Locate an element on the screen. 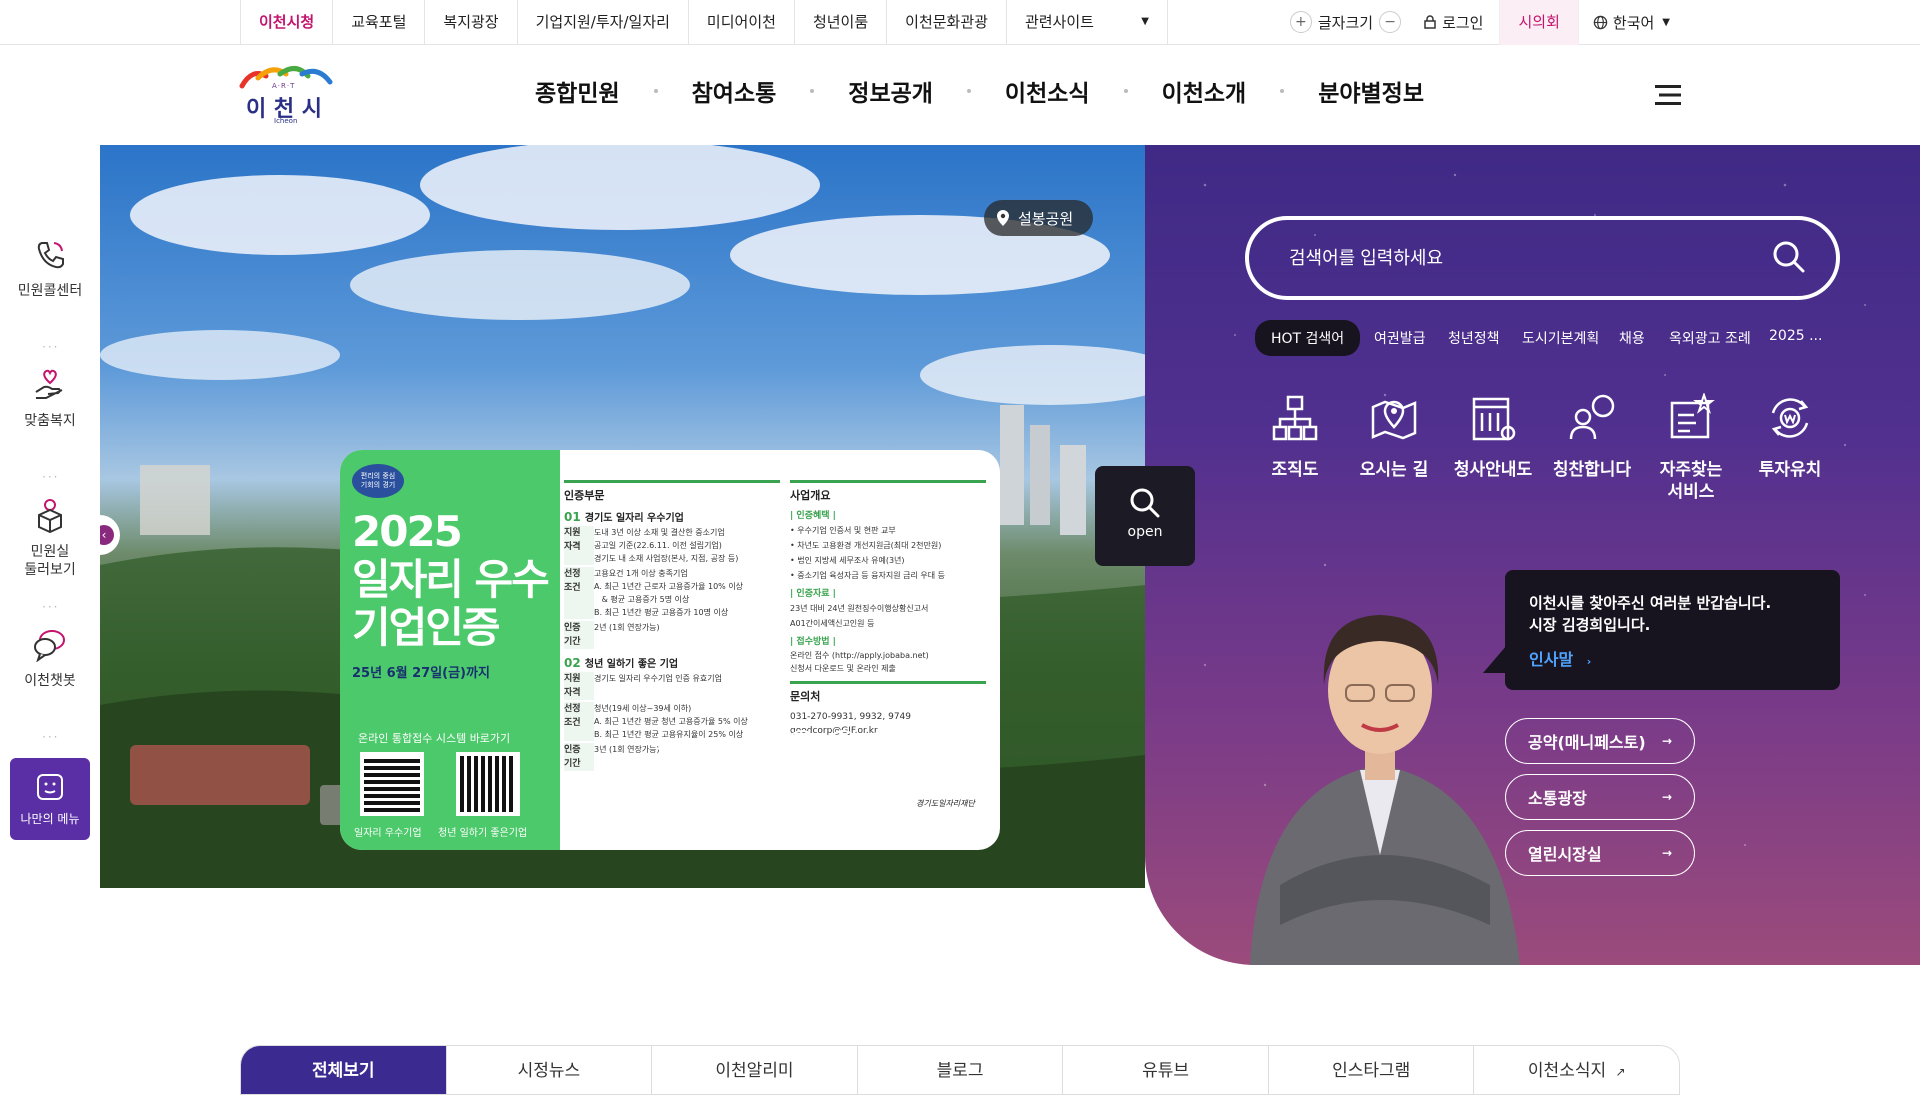 Image resolution: width=1920 pixels, height=1095 pixels. plus-icon: + is located at coordinates (884, 746).